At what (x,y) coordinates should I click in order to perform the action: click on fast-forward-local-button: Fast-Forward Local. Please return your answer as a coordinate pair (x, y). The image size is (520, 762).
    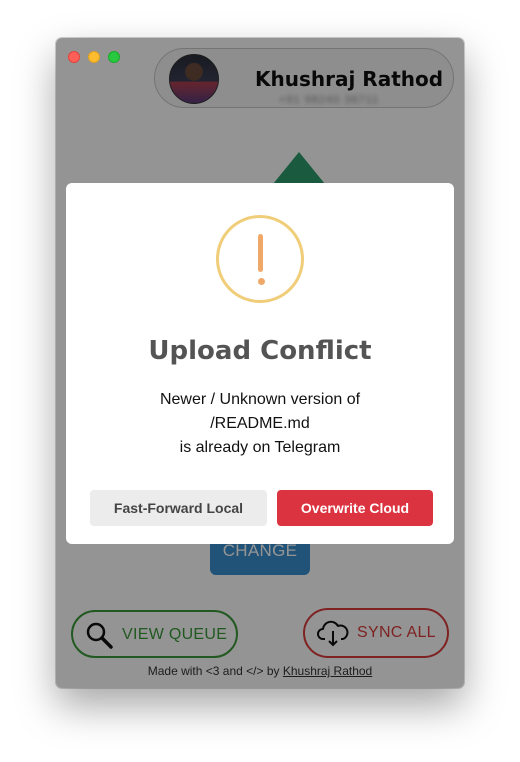
    Looking at the image, I should click on (178, 508).